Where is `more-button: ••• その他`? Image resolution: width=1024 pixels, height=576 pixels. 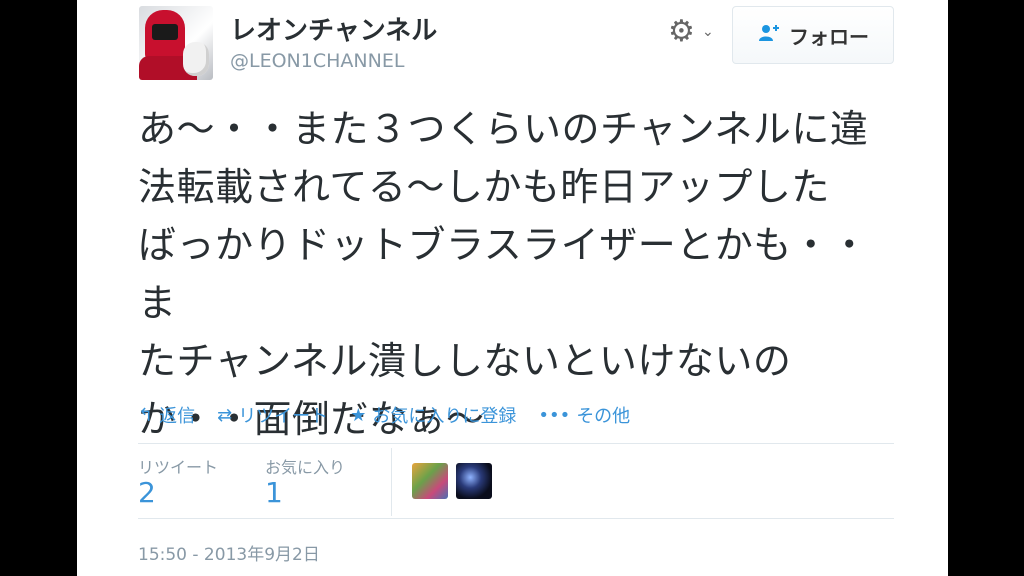
more-button: ••• その他 is located at coordinates (584, 415).